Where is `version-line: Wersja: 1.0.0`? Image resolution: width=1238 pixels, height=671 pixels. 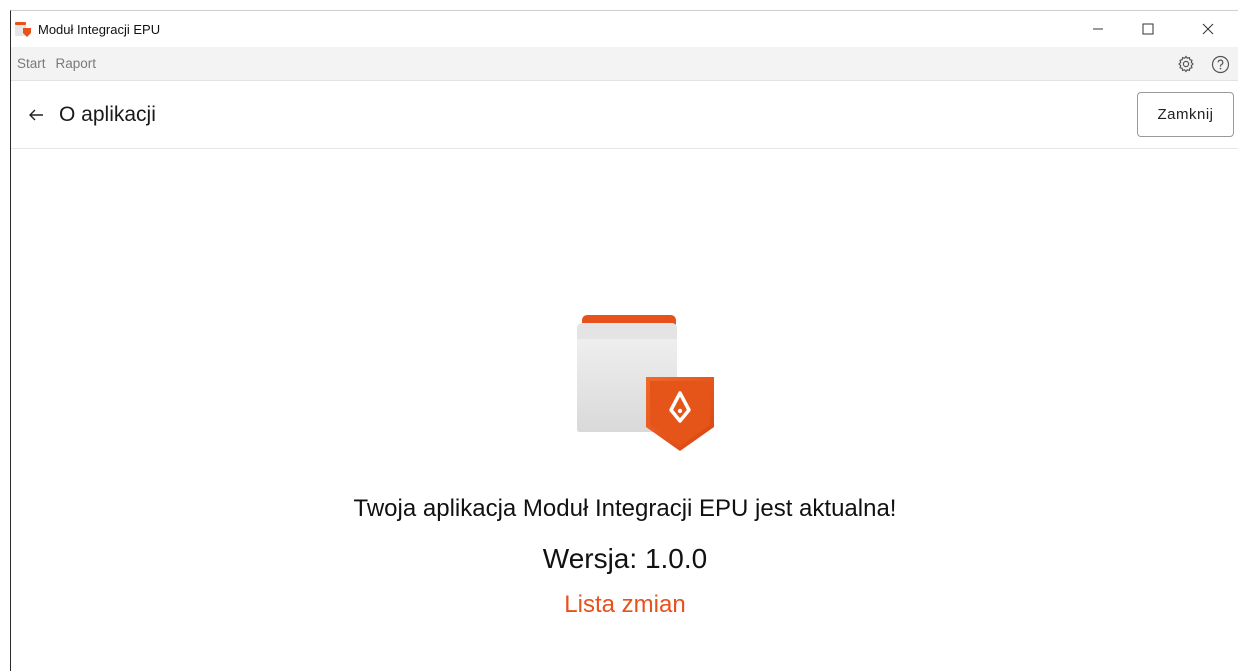 version-line: Wersja: 1.0.0 is located at coordinates (624, 559).